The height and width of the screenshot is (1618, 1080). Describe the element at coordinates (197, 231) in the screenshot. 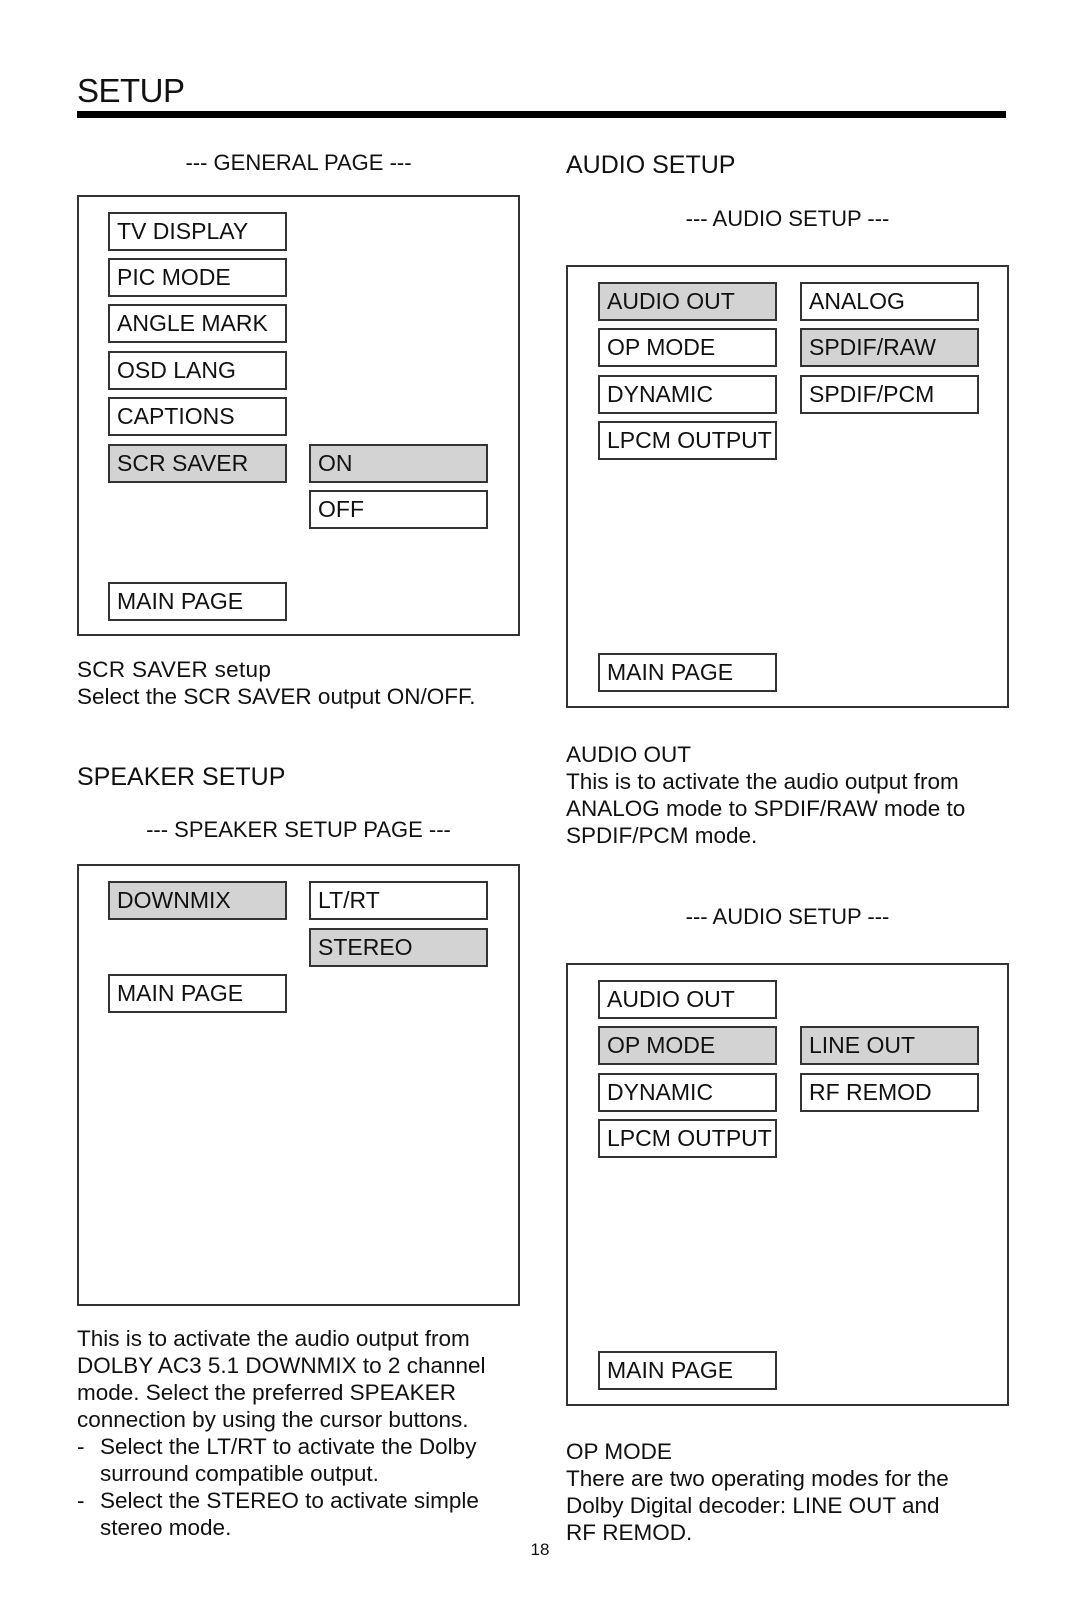

I see `menu-item-tv-display: TV DISPLAY` at that location.